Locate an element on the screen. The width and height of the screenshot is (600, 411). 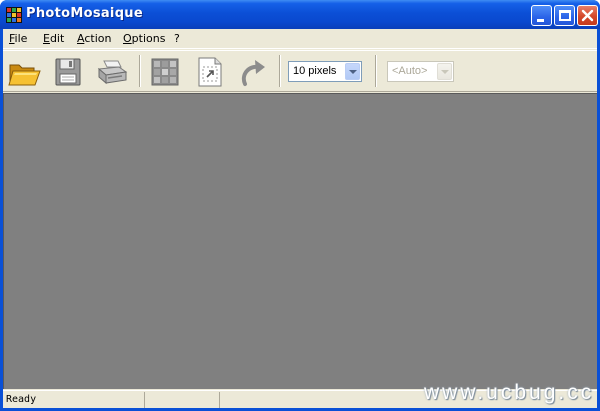
mosaic-button is located at coordinates (165, 72).